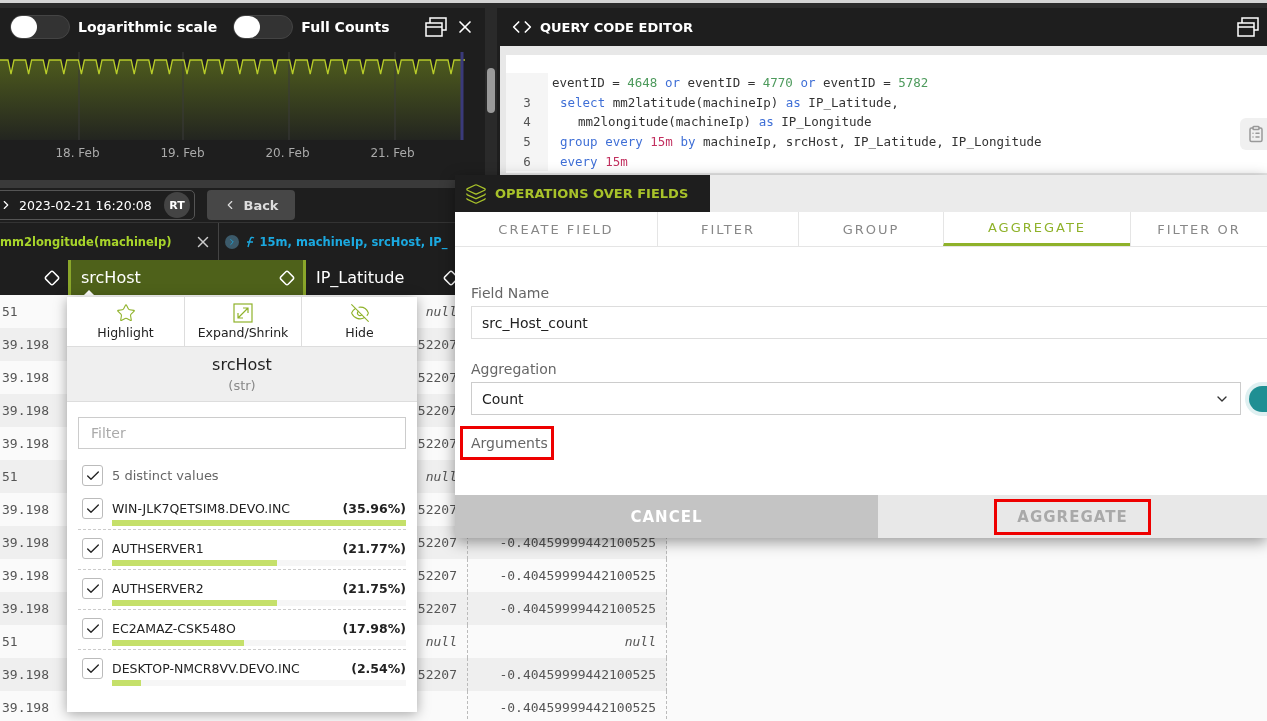 The image size is (1267, 721). Describe the element at coordinates (231, 241) in the screenshot. I see `next-button` at that location.